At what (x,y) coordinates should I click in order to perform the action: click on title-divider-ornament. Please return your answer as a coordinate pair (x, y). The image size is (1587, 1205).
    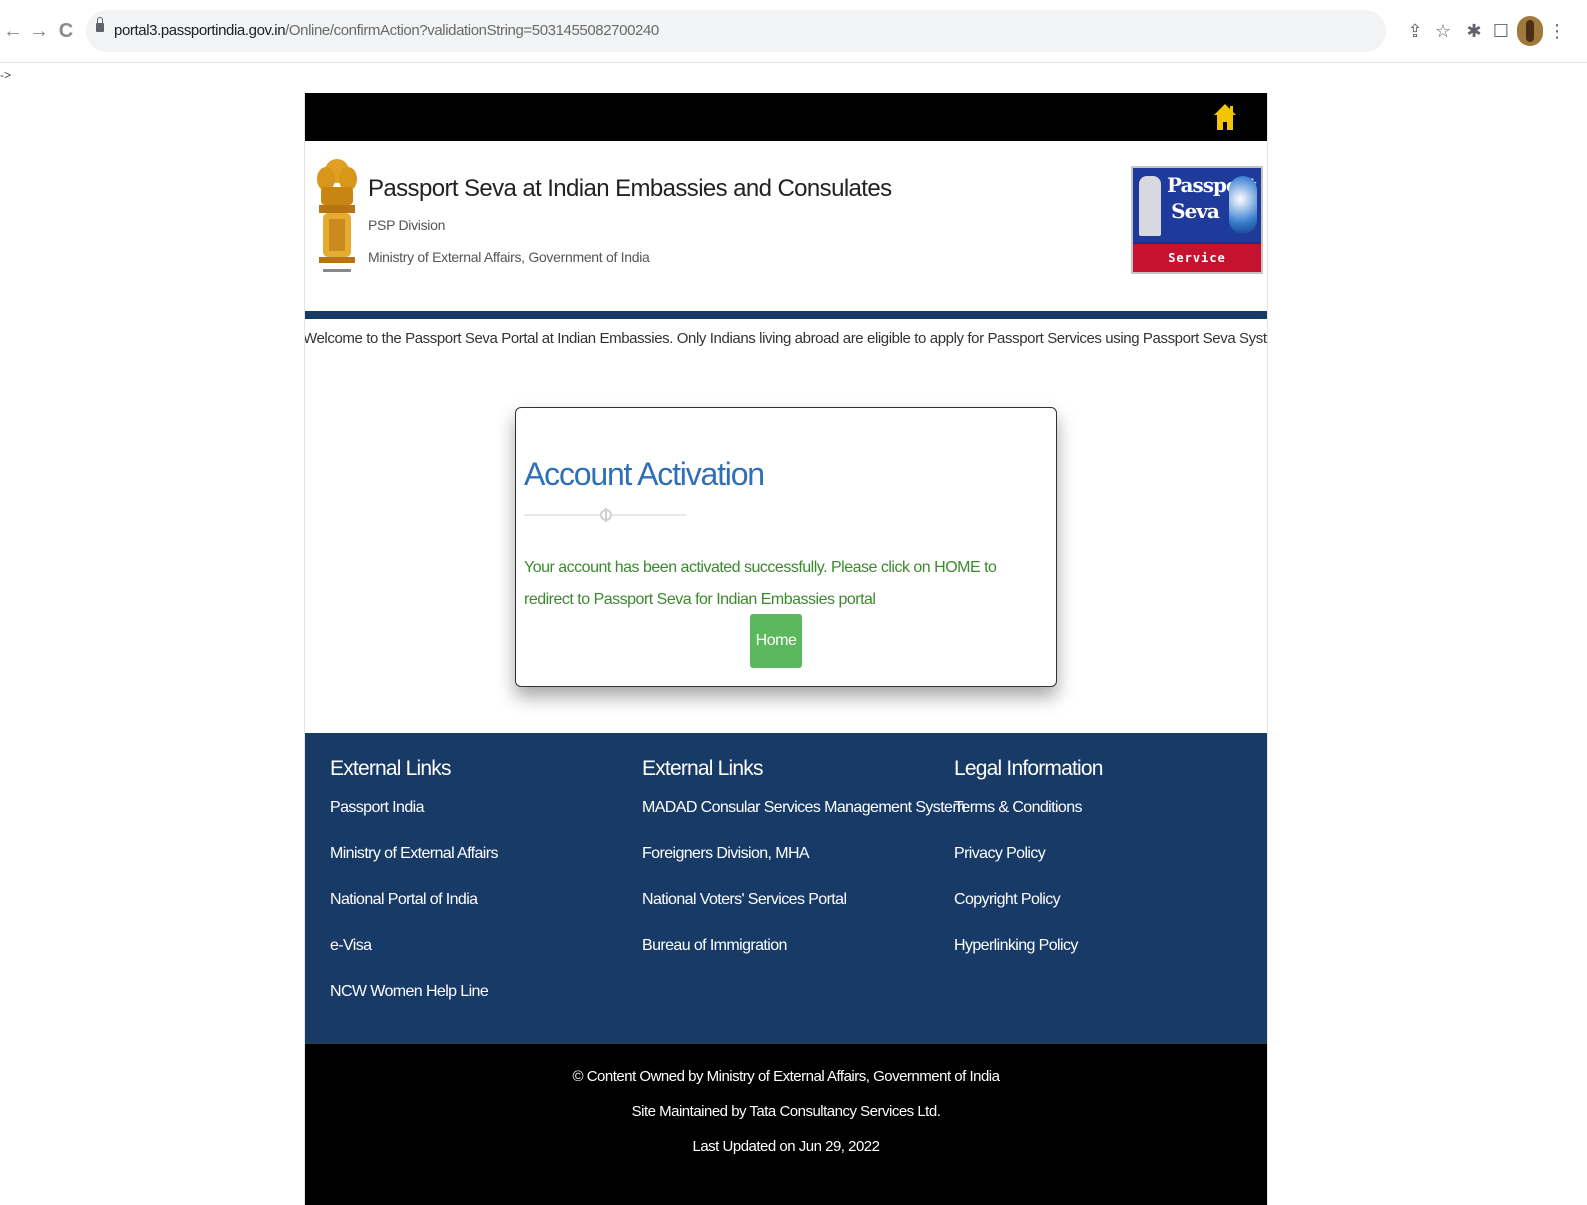
    Looking at the image, I should click on (605, 515).